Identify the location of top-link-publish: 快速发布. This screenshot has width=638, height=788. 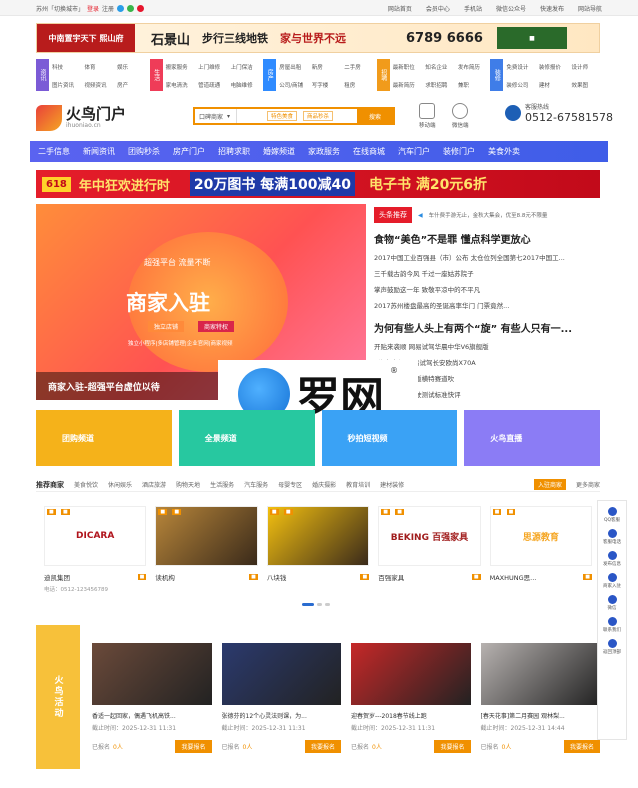
(552, 8).